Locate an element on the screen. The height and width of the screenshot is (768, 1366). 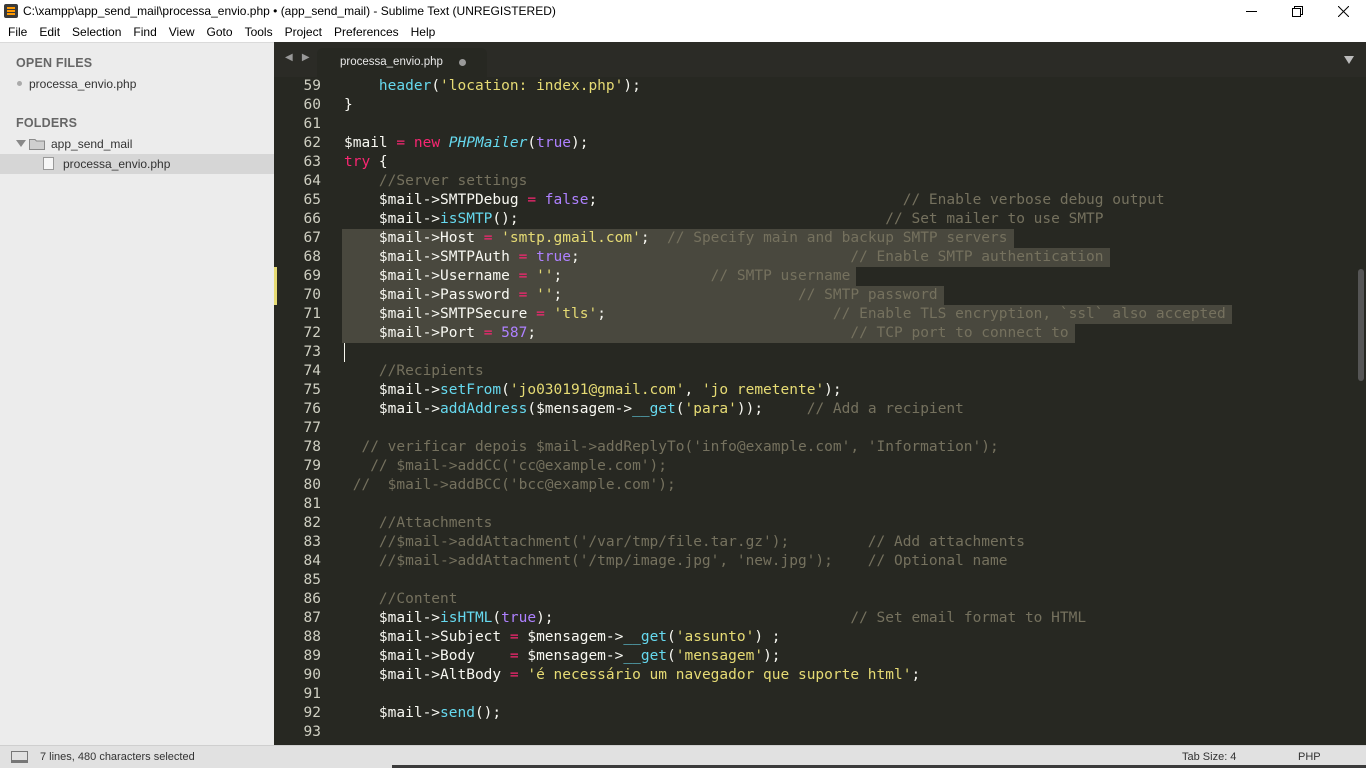
code-line: header('location: index.php'); is located at coordinates (492, 86).